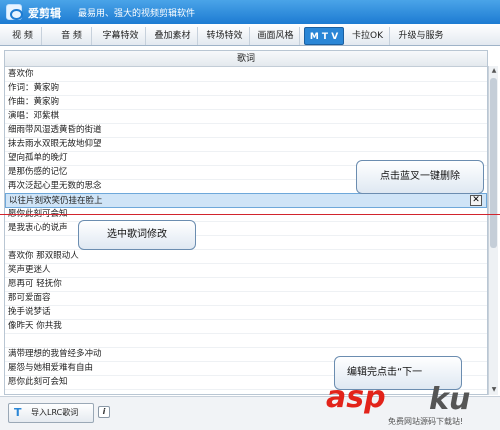 Image resolution: width=500 pixels, height=430 pixels. I want to click on tab-subtitle-effects: 字幕特效, so click(121, 36).